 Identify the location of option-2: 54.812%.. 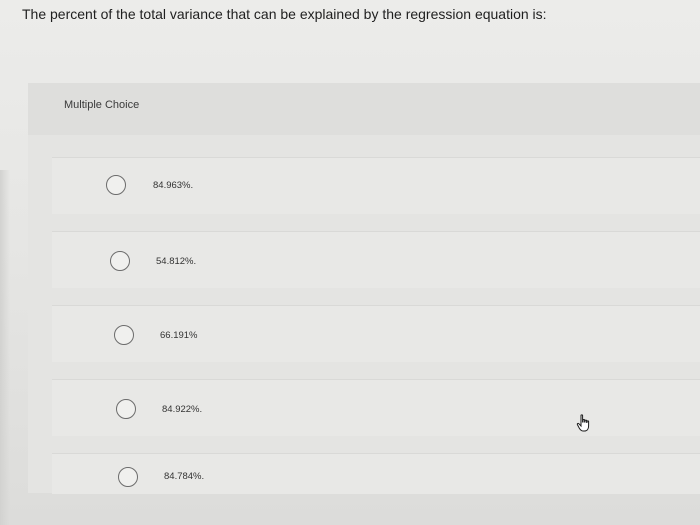
(376, 259).